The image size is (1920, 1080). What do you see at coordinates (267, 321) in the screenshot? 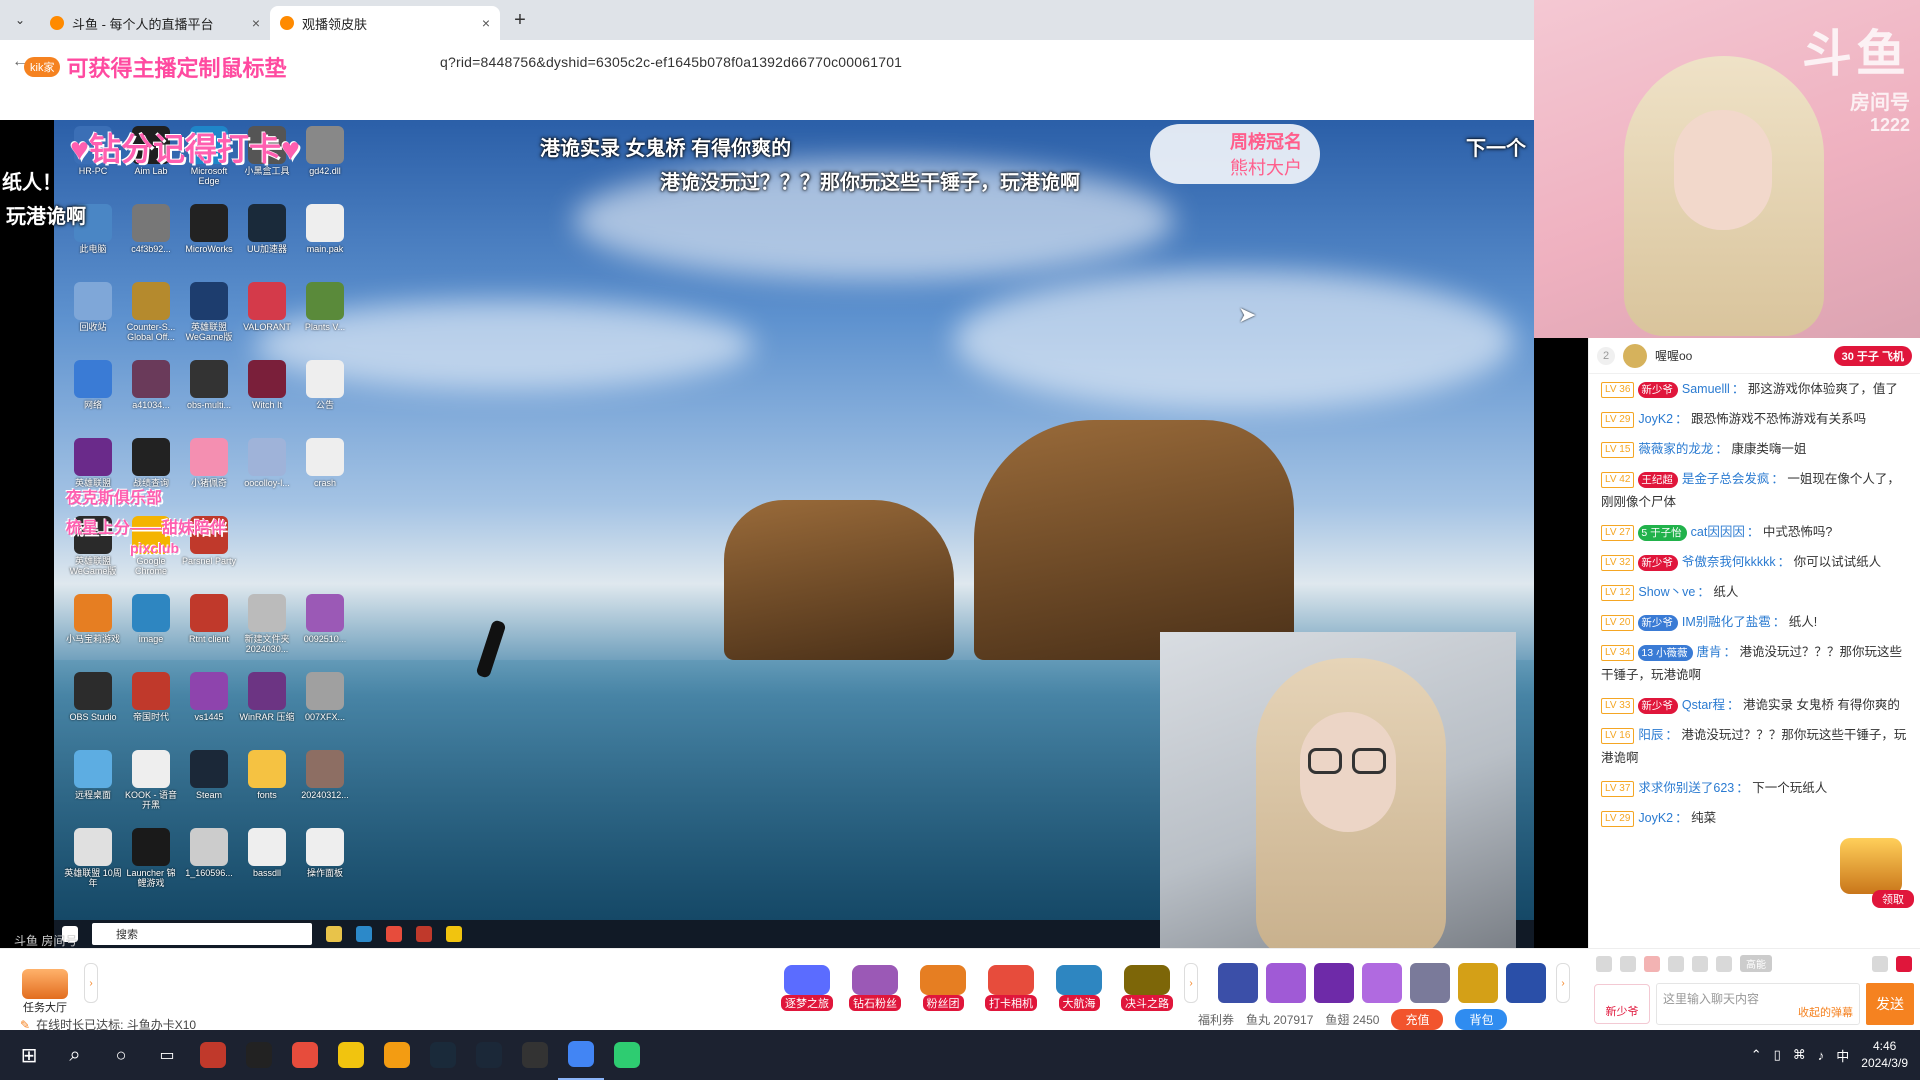
I see `desktop-icon: VALORANT` at bounding box center [267, 321].